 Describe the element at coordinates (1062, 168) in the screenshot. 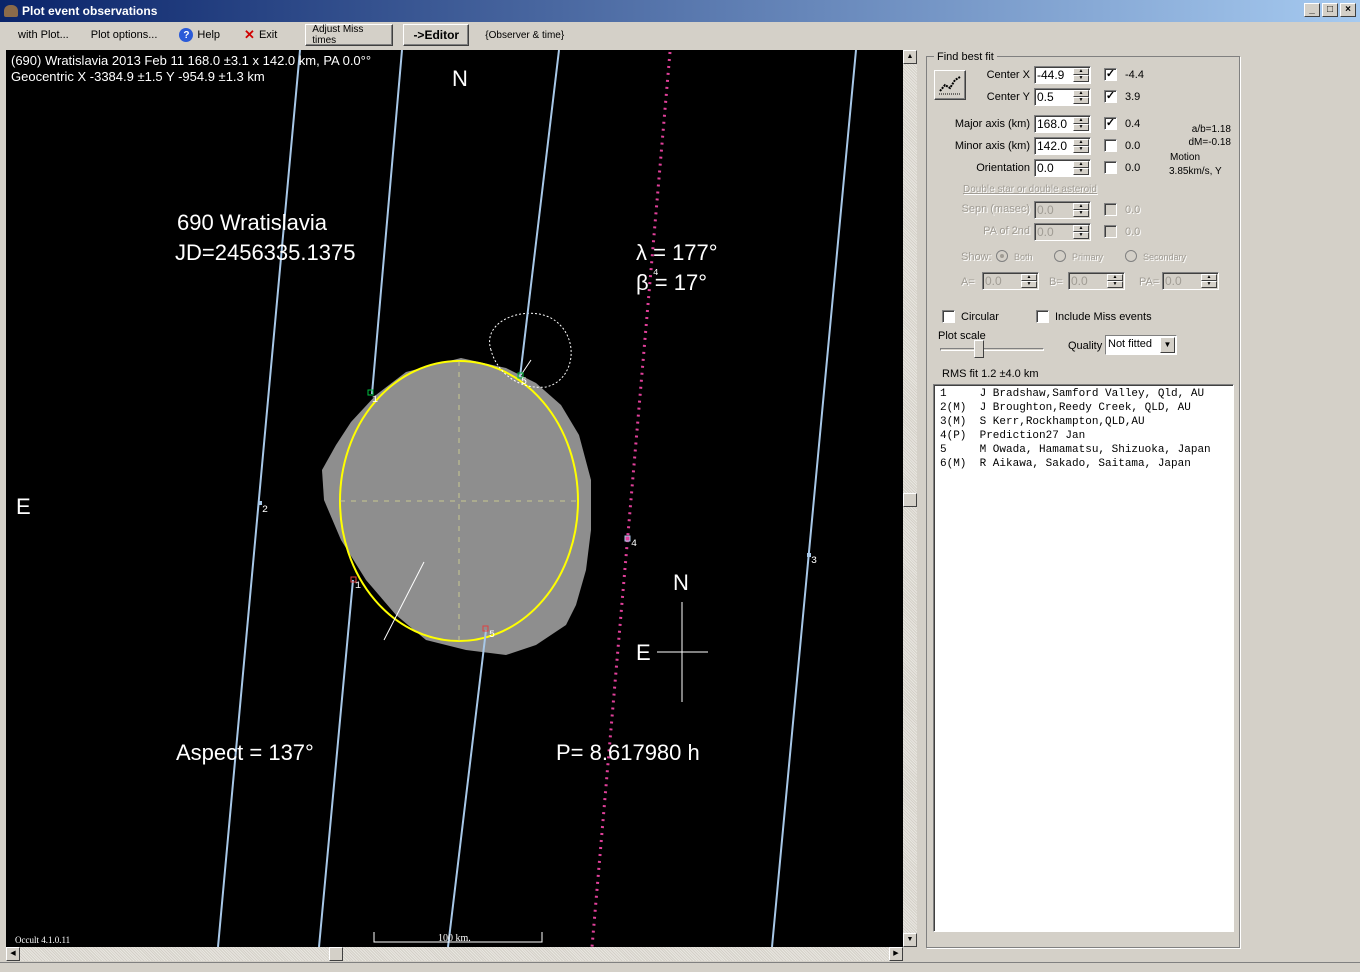

I see `orientation-input: 0.0 ▲ ▼` at that location.